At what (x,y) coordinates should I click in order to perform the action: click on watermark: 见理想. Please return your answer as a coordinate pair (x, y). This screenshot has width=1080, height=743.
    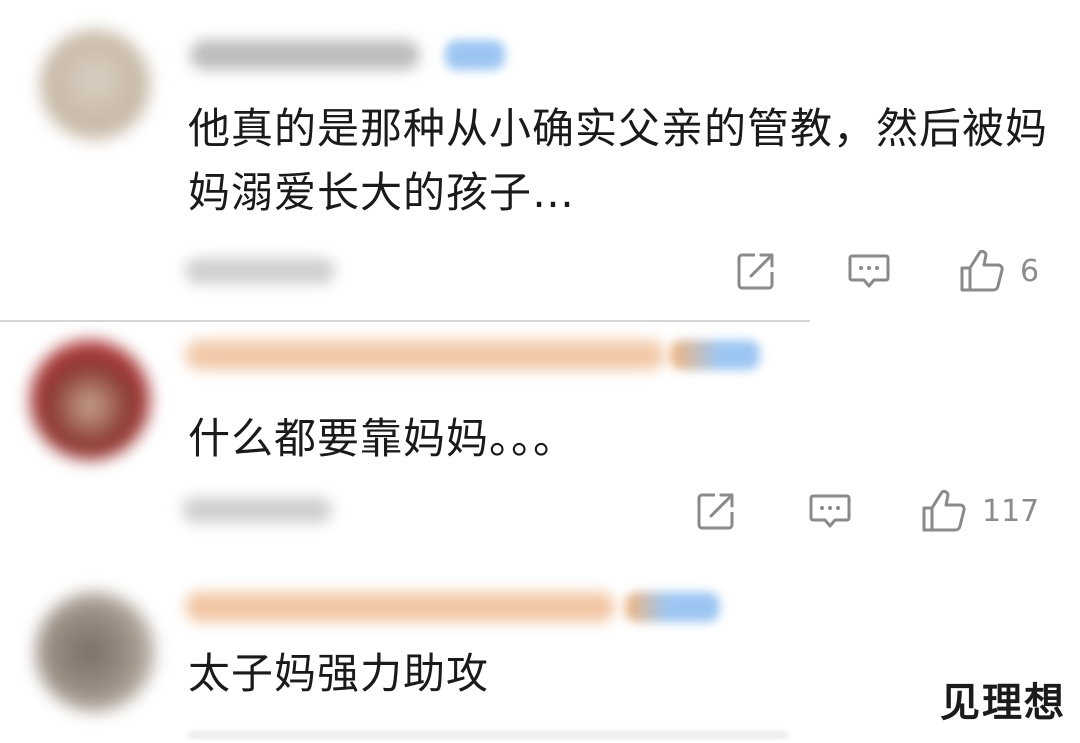
    Looking at the image, I should click on (1003, 703).